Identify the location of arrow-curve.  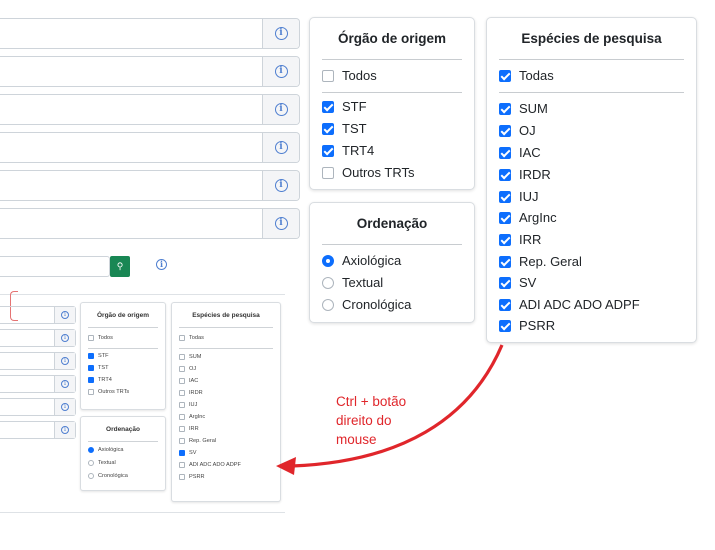
(397, 406).